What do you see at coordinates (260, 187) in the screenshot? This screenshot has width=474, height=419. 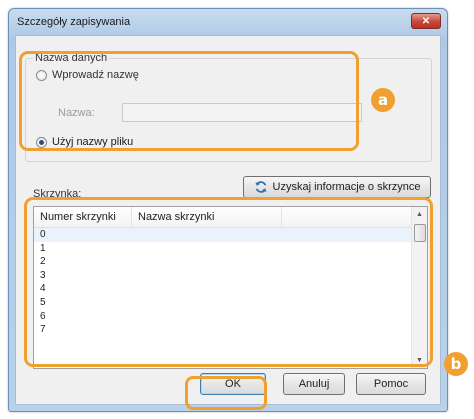 I see `refresh-icon` at bounding box center [260, 187].